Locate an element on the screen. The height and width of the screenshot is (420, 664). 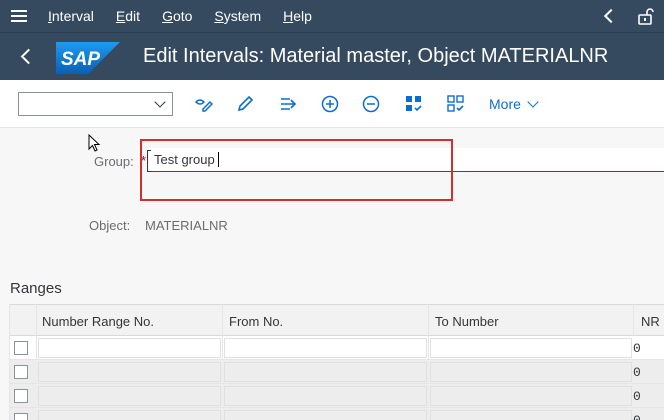
ranges-title: Ranges is located at coordinates (36, 288).